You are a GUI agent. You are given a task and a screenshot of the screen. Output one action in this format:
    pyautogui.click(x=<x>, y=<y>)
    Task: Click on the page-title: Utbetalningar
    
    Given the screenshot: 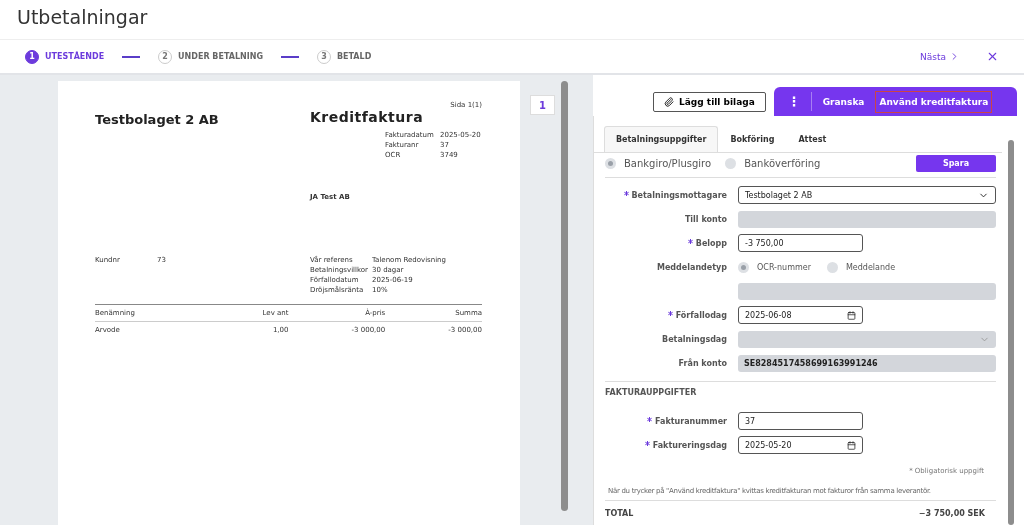 What is the action you would take?
    pyautogui.click(x=512, y=20)
    